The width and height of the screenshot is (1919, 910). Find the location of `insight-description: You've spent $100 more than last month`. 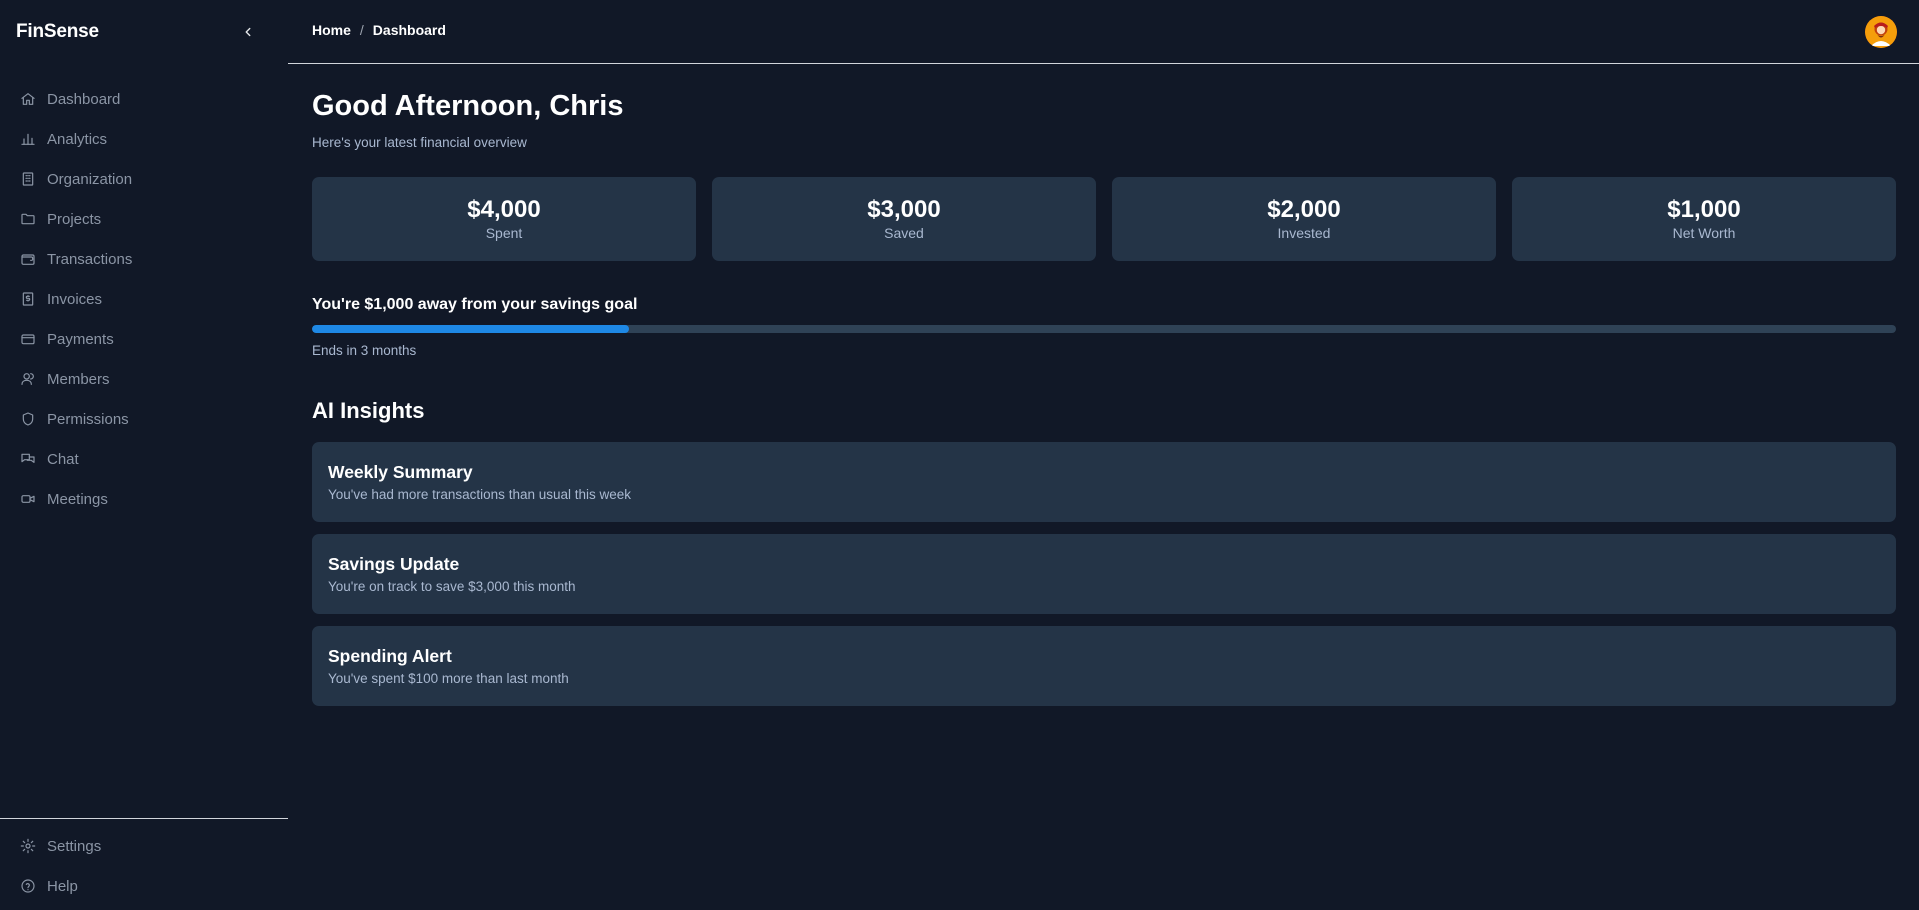

insight-description: You've spent $100 more than last month is located at coordinates (448, 678).